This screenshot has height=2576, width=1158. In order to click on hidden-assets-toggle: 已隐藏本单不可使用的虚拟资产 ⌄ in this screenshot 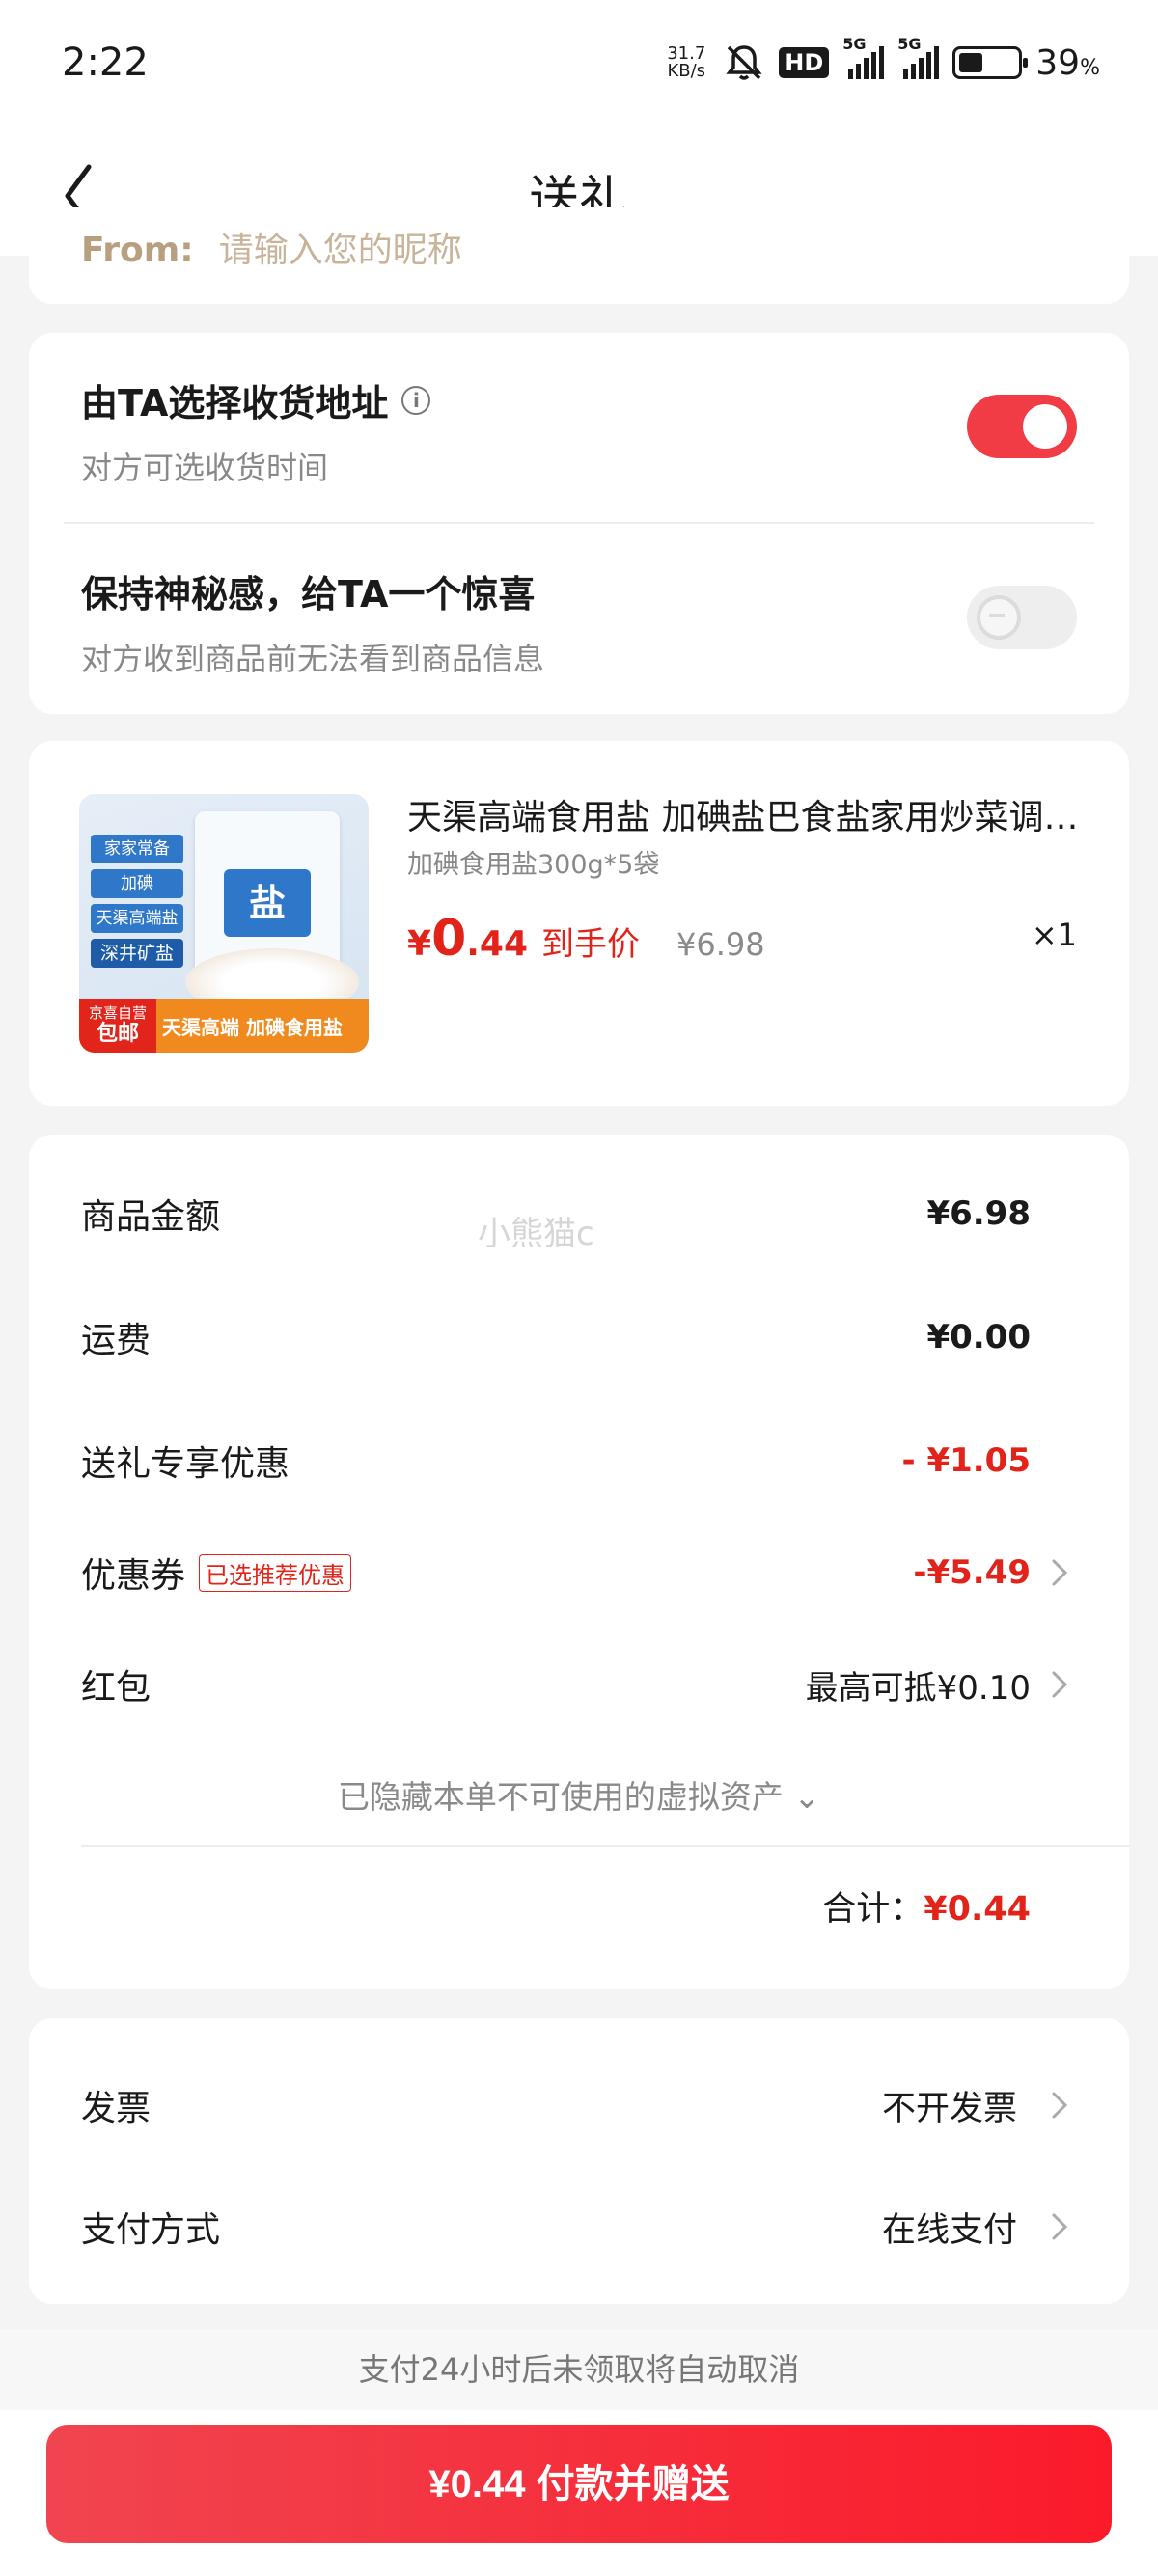, I will do `click(579, 1795)`.